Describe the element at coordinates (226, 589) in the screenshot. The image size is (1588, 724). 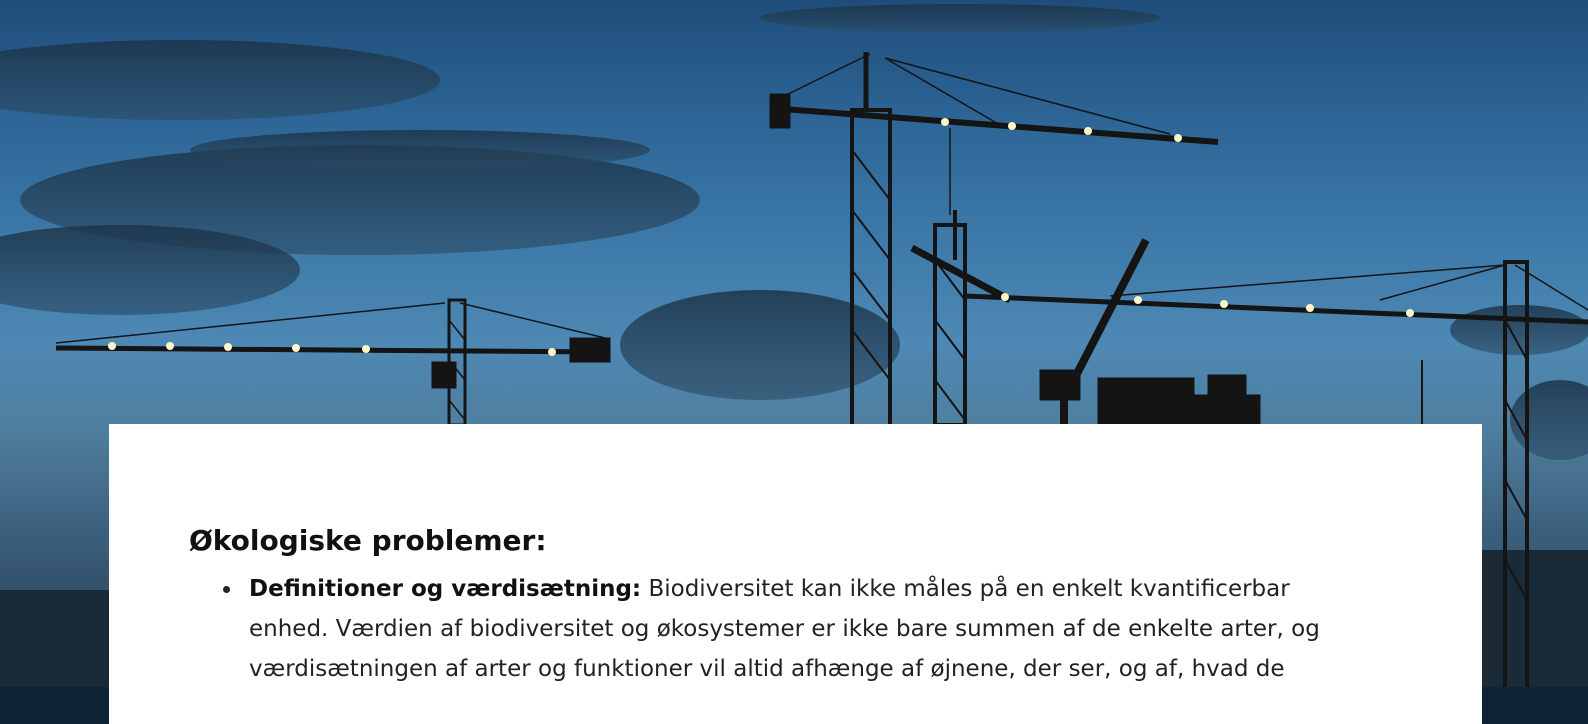
I see `bullet-dot-icon` at that location.